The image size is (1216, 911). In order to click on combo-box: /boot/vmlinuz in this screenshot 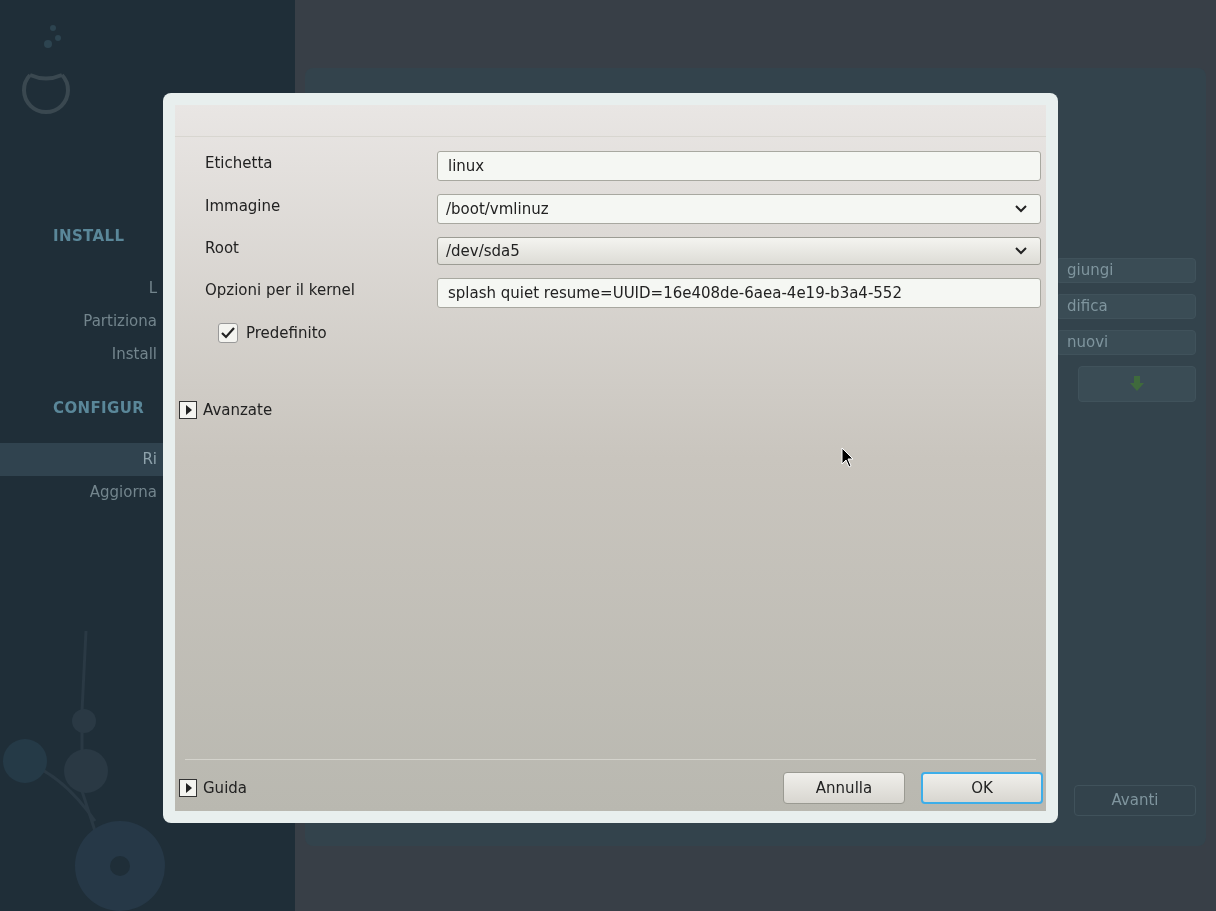, I will do `click(739, 209)`.